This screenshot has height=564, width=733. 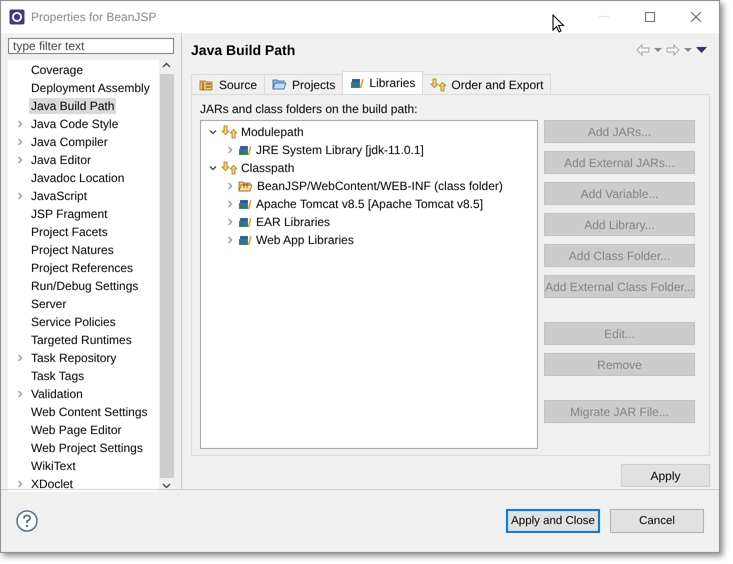 What do you see at coordinates (643, 50) in the screenshot?
I see `back-arrow-icon` at bounding box center [643, 50].